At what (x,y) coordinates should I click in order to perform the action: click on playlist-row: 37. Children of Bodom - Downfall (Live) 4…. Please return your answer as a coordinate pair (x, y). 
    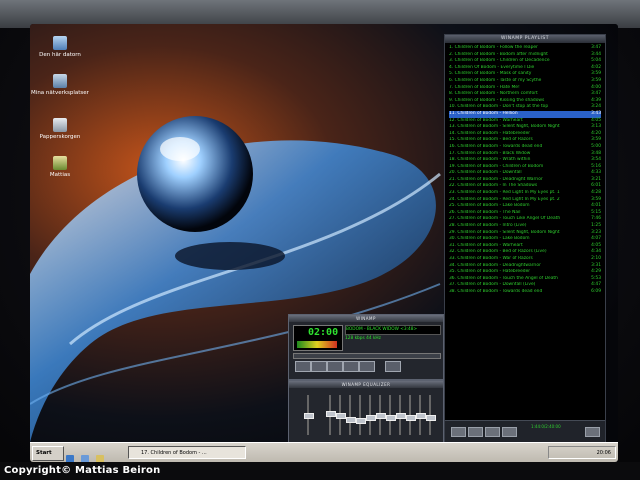
    Looking at the image, I should click on (525, 285).